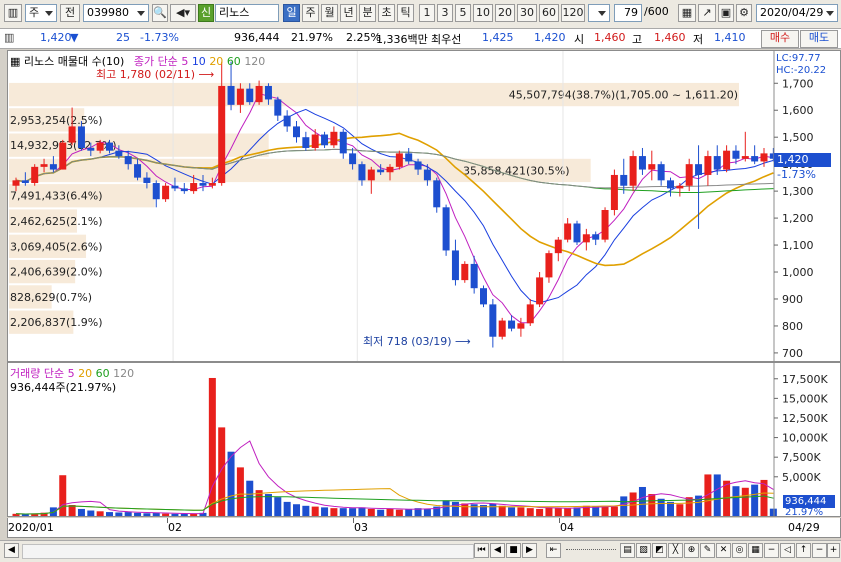  I want to click on gear-icon: ⚙, so click(744, 13).